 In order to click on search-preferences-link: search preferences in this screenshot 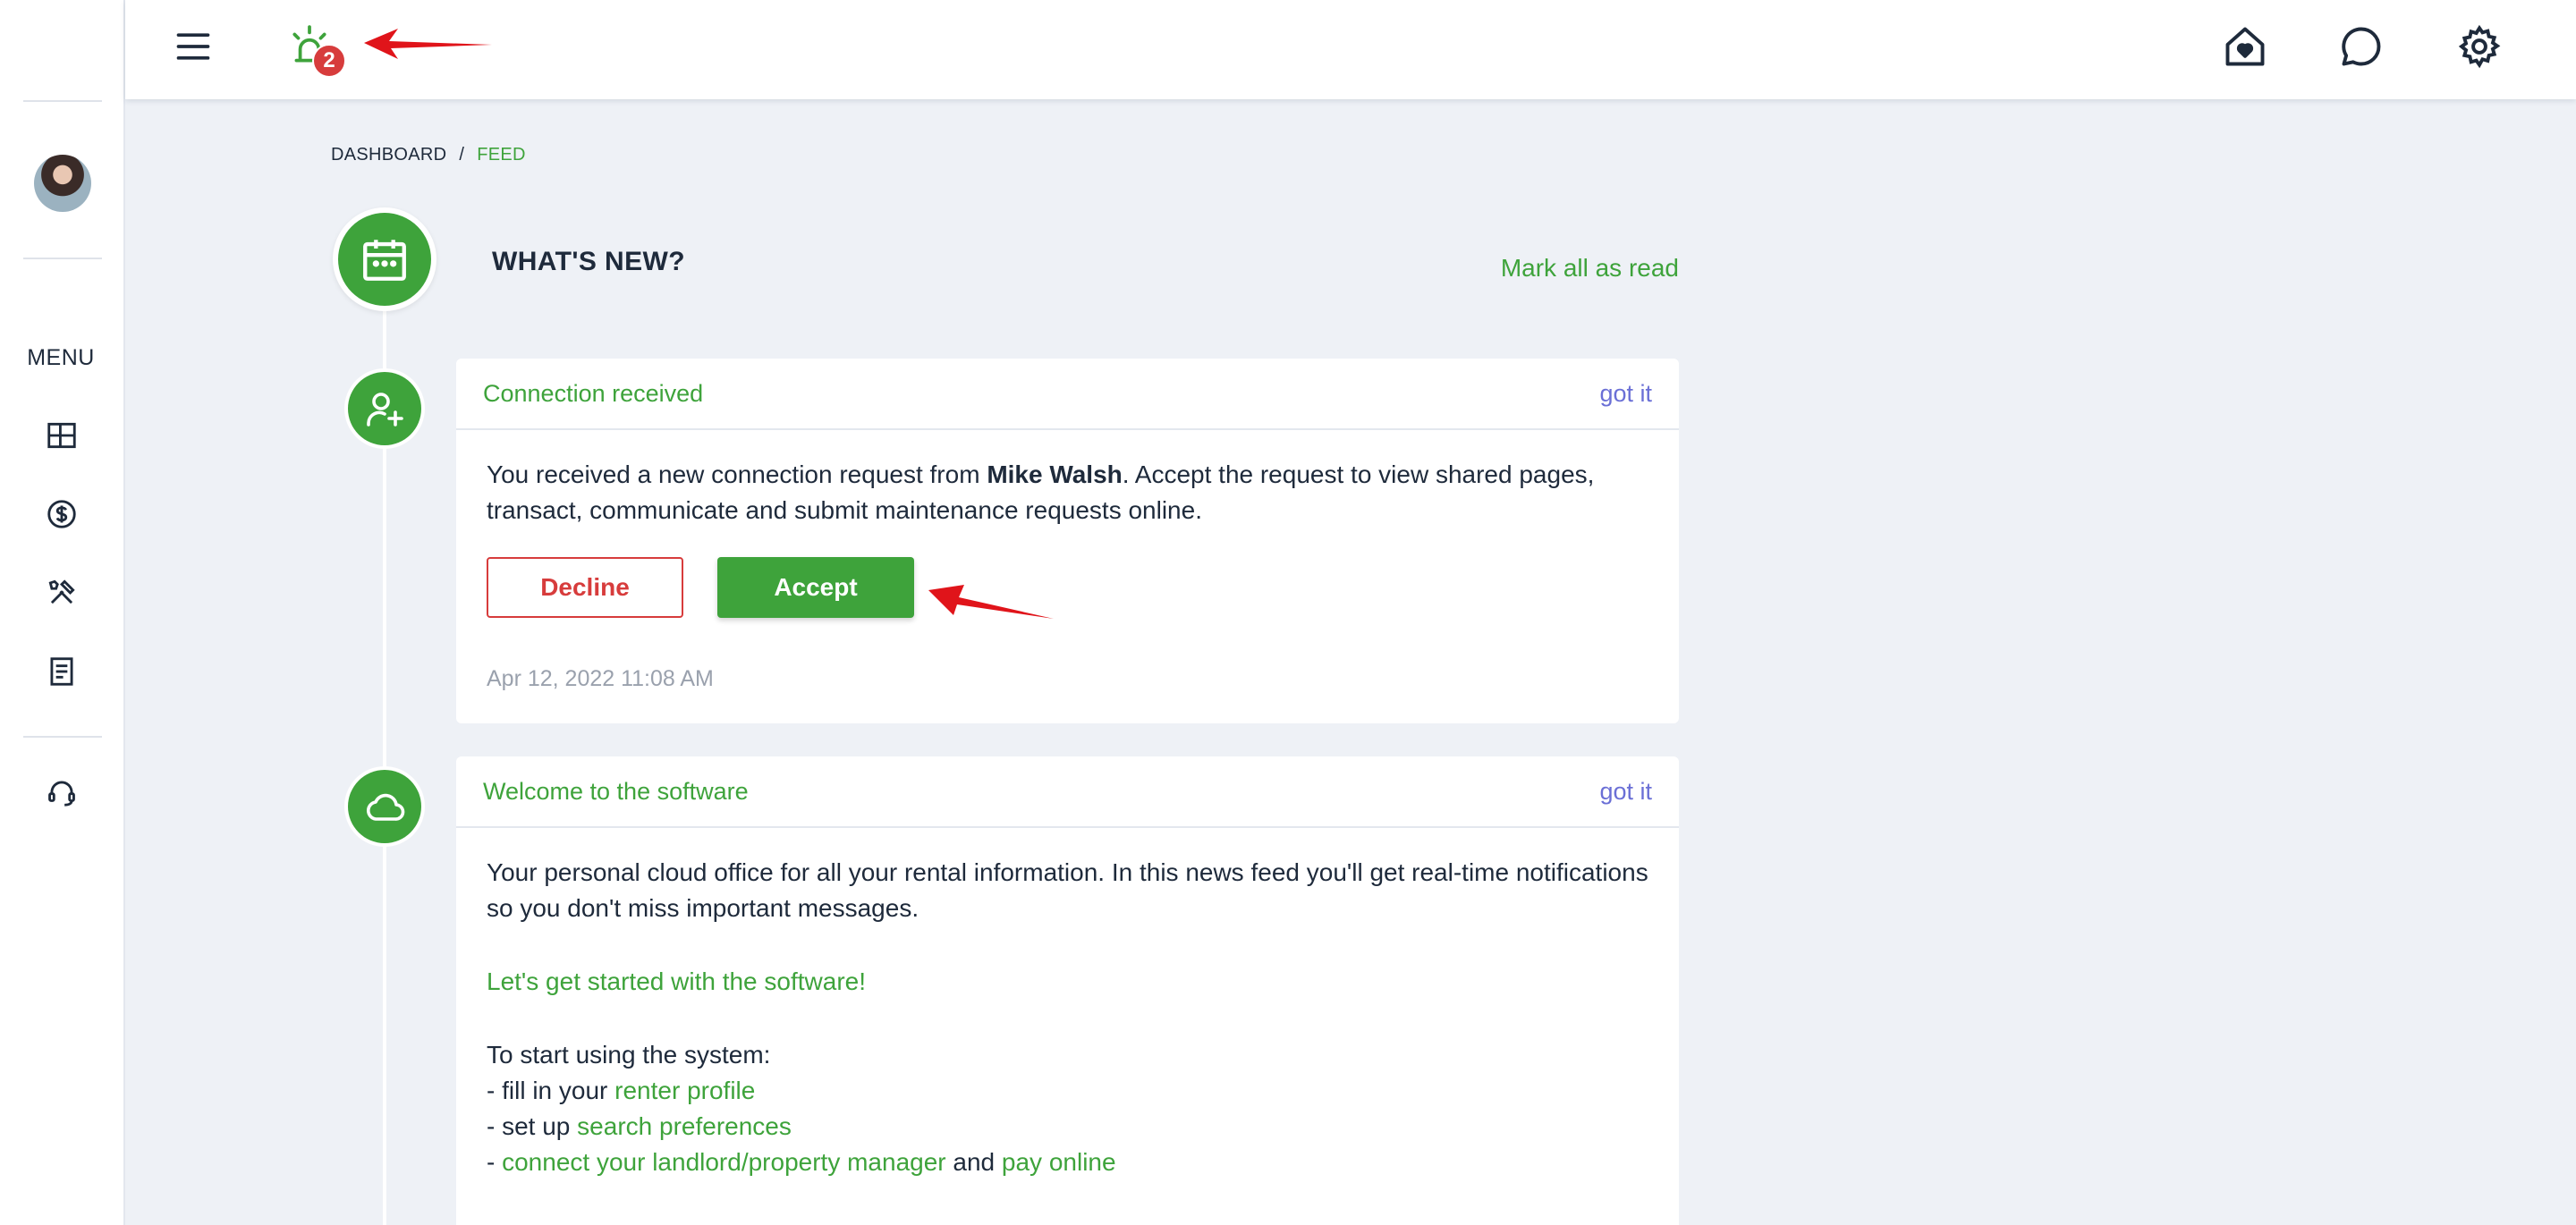, I will do `click(684, 1126)`.